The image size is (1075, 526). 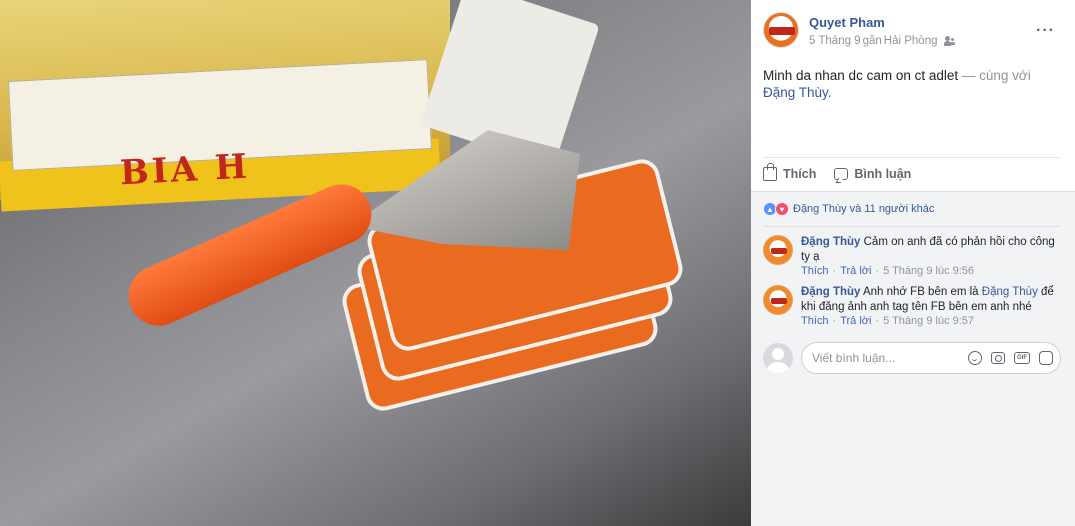 I want to click on comment-tag: Đặng Thùy, so click(x=1010, y=292).